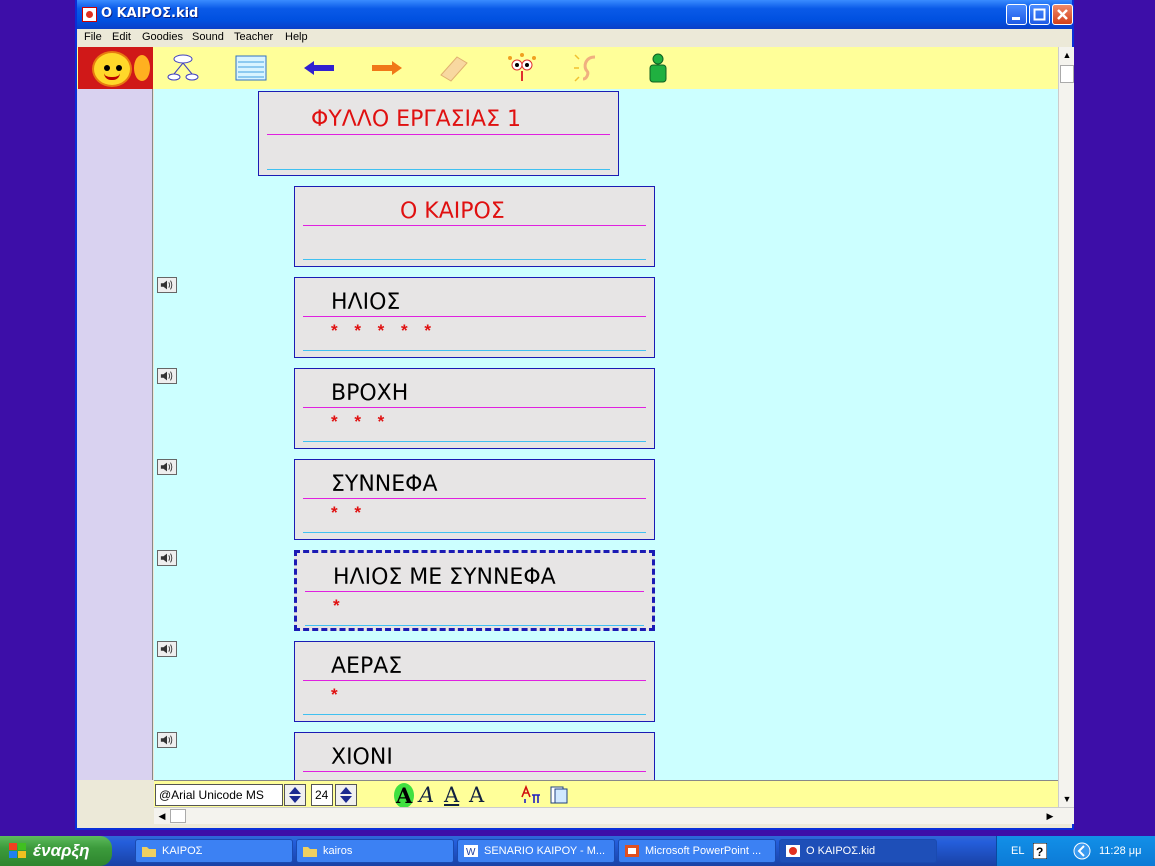  Describe the element at coordinates (575, 14) in the screenshot. I see `title-bar: Ο ΚΑΙΡΟΣ.kid` at that location.